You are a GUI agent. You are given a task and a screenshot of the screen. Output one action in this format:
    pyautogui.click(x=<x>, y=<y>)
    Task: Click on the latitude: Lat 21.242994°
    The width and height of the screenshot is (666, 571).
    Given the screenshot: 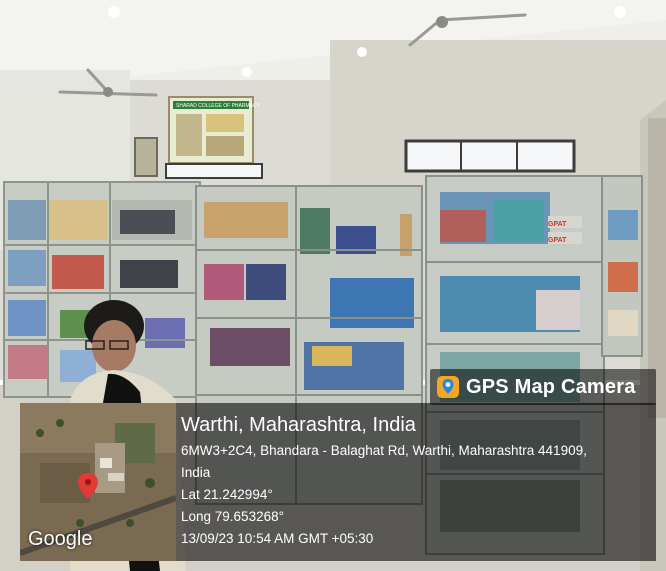 What is the action you would take?
    pyautogui.click(x=227, y=494)
    